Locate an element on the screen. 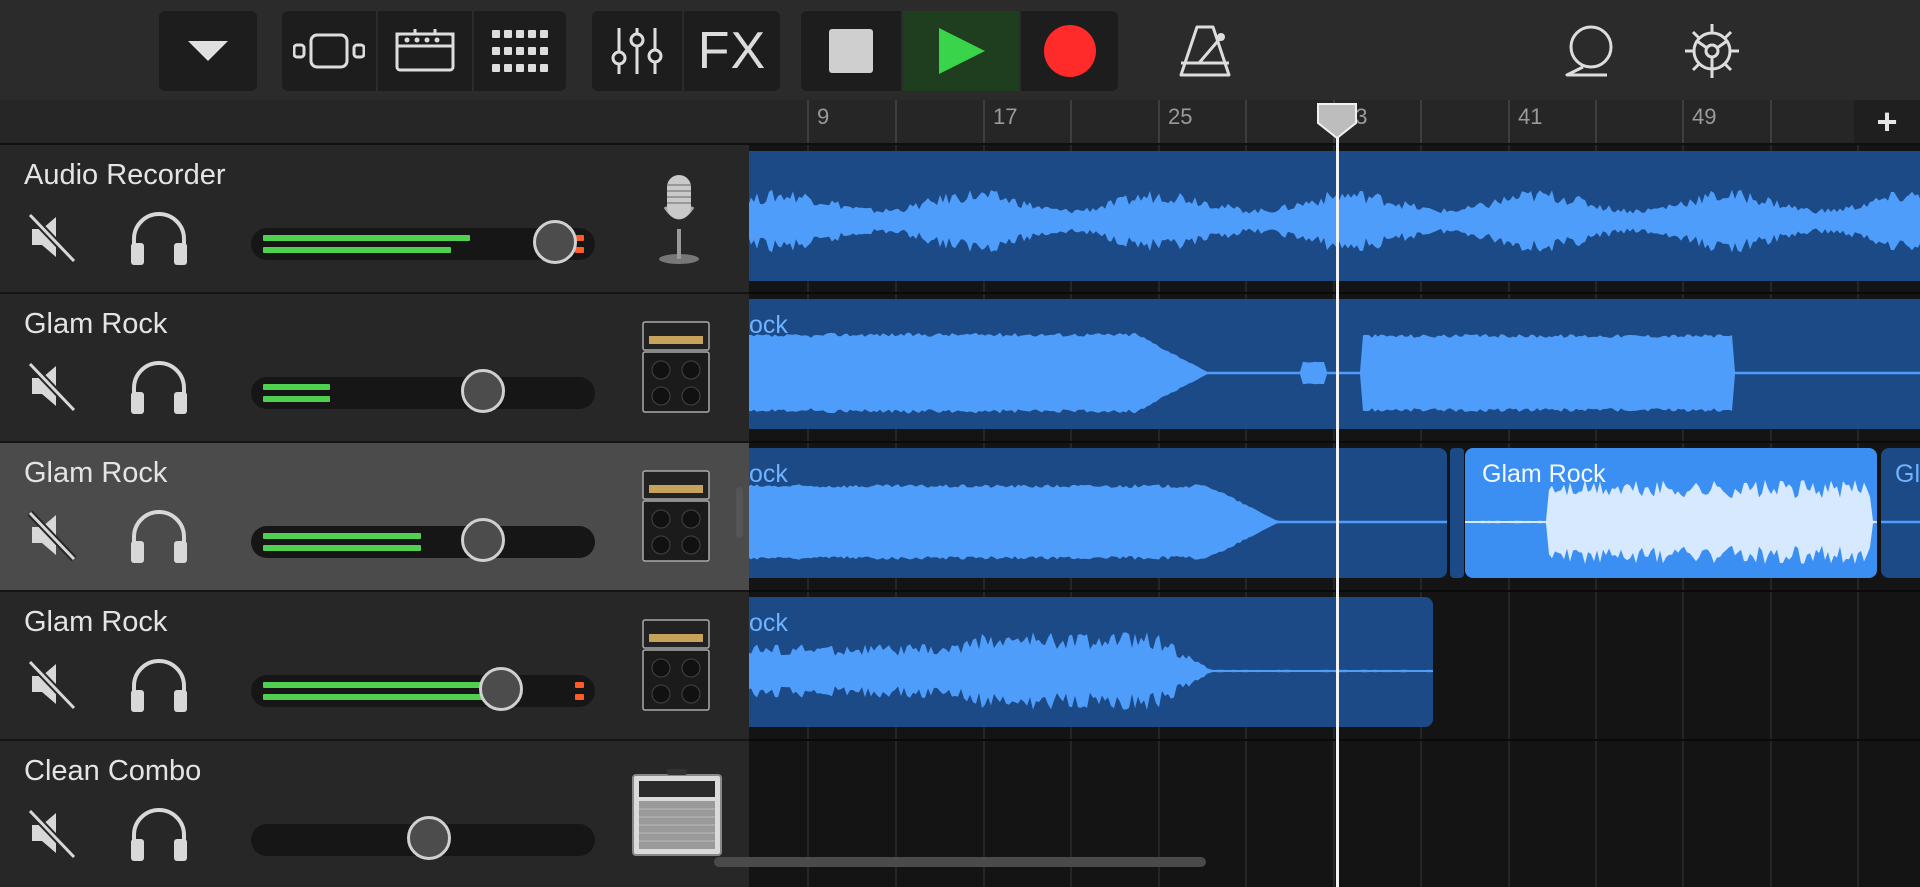 This screenshot has width=1920, height=887. transport-group is located at coordinates (959, 51).